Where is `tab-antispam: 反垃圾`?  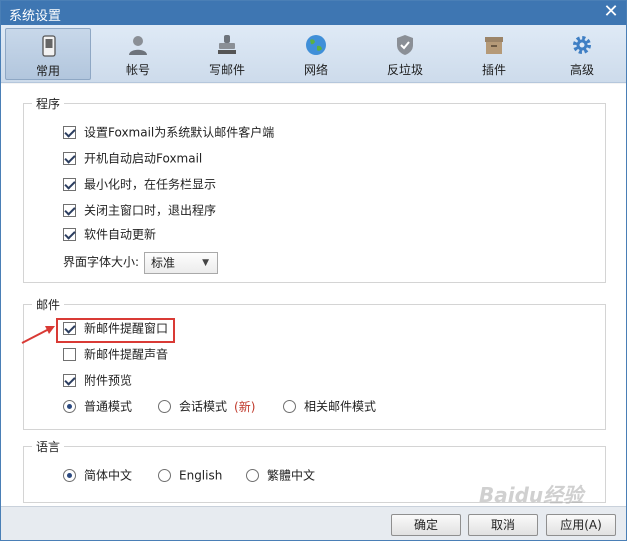
tab-antispam: 反垃圾 is located at coordinates (405, 54).